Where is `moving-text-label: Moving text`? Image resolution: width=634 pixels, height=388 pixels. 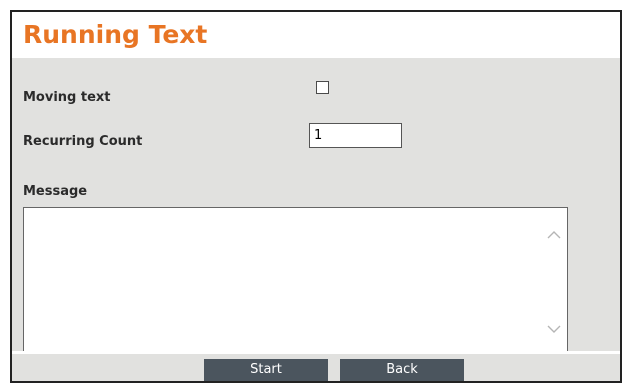
moving-text-label: Moving text is located at coordinates (67, 97).